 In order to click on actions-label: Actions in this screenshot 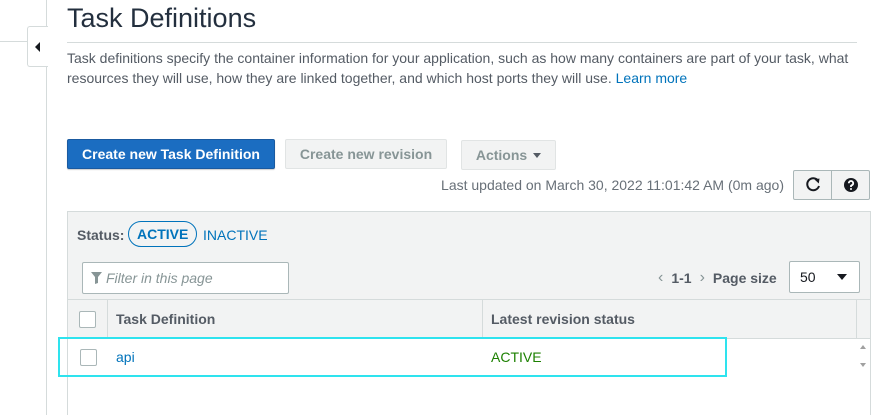, I will do `click(501, 155)`.